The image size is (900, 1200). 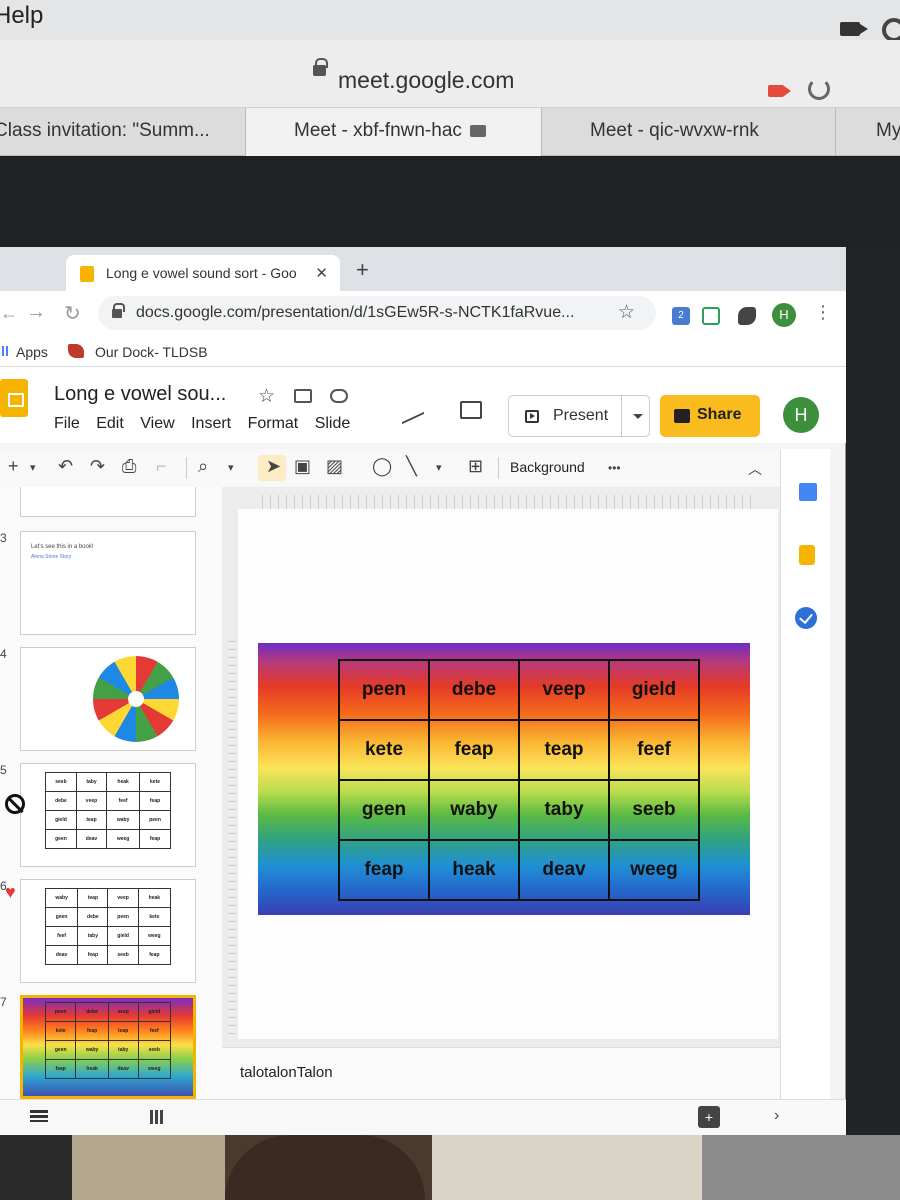 What do you see at coordinates (67, 423) in the screenshot?
I see `menu-file: File` at bounding box center [67, 423].